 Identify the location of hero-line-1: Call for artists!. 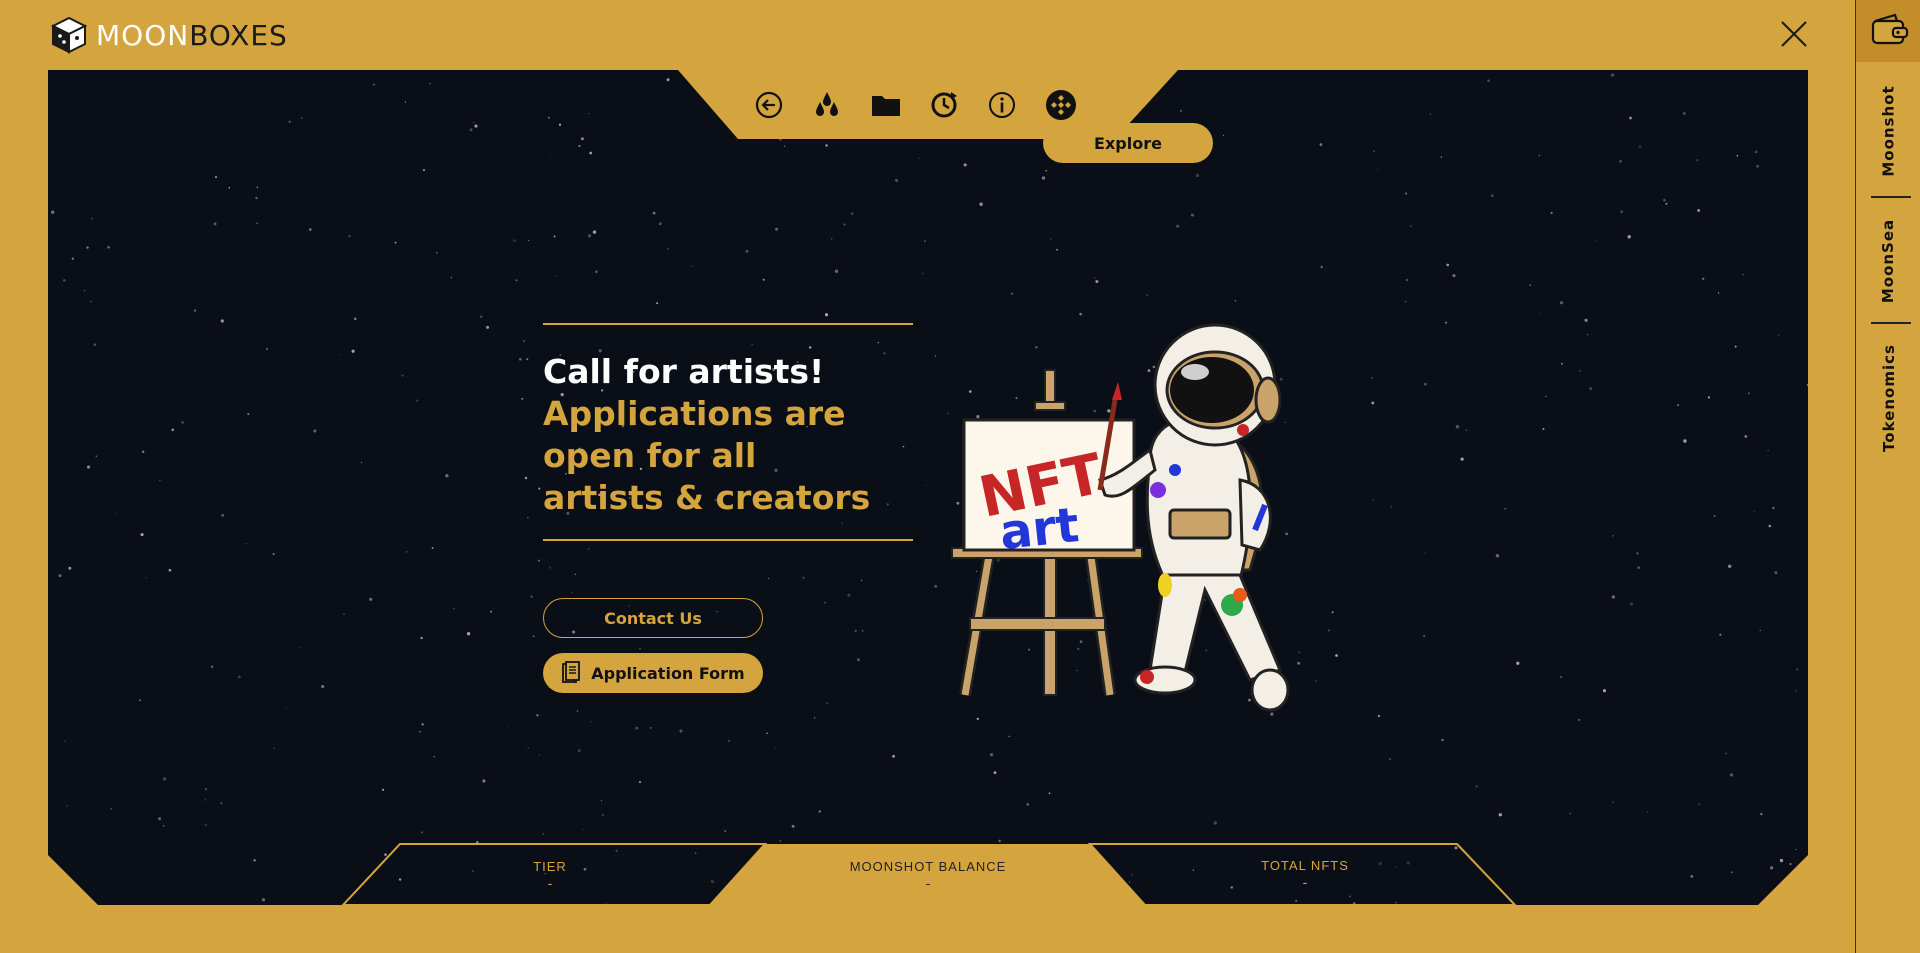
(684, 371).